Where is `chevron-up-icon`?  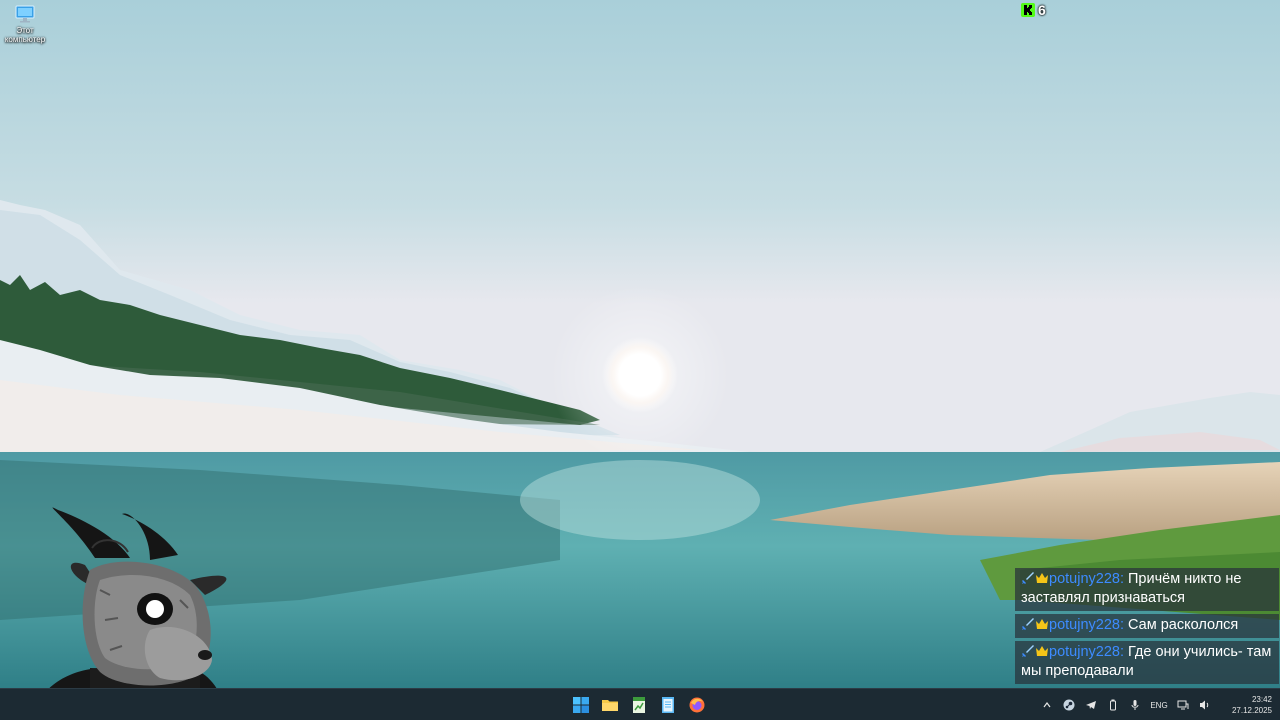
chevron-up-icon is located at coordinates (1047, 705).